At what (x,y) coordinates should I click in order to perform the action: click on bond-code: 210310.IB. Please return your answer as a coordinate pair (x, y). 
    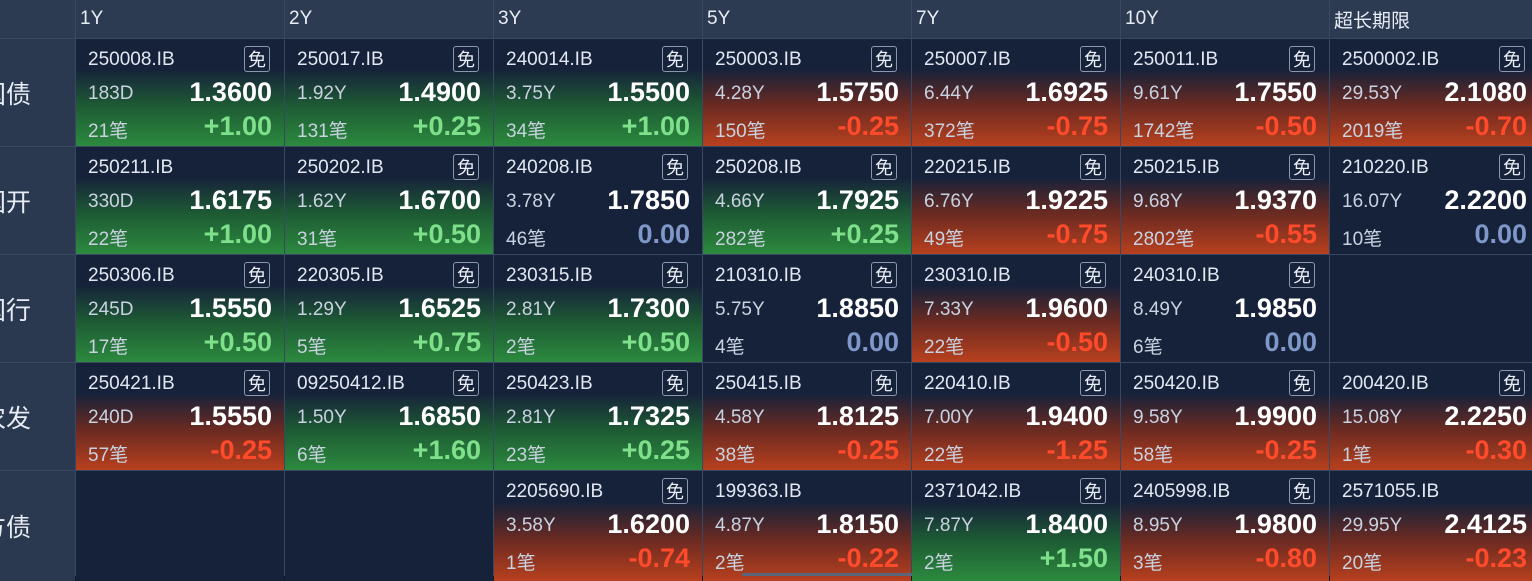
    Looking at the image, I should click on (758, 275).